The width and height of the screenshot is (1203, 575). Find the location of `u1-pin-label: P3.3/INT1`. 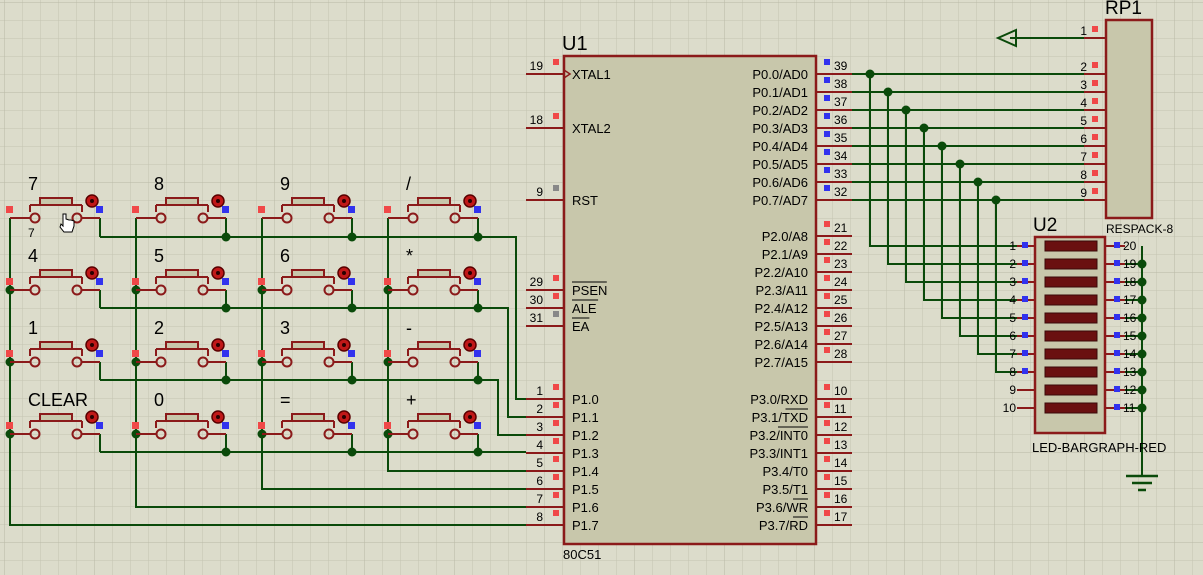

u1-pin-label: P3.3/INT1 is located at coordinates (778, 453).